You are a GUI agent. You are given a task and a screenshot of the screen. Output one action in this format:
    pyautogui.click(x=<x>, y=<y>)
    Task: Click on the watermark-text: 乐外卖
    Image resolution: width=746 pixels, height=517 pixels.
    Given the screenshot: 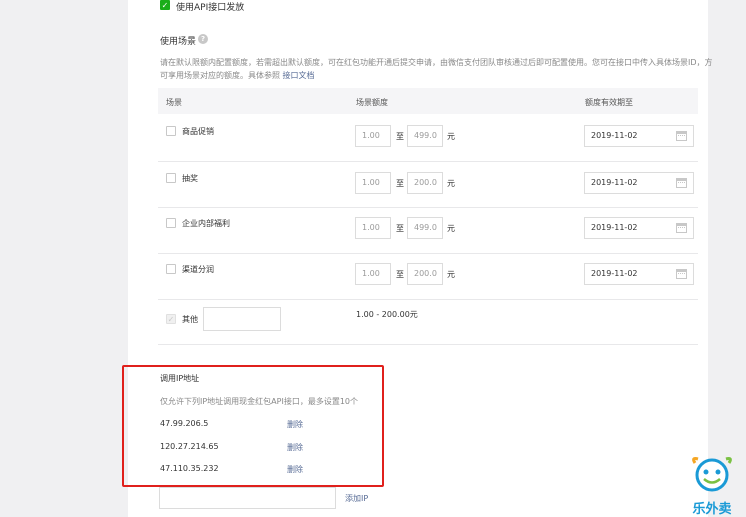 What is the action you would take?
    pyautogui.click(x=712, y=509)
    